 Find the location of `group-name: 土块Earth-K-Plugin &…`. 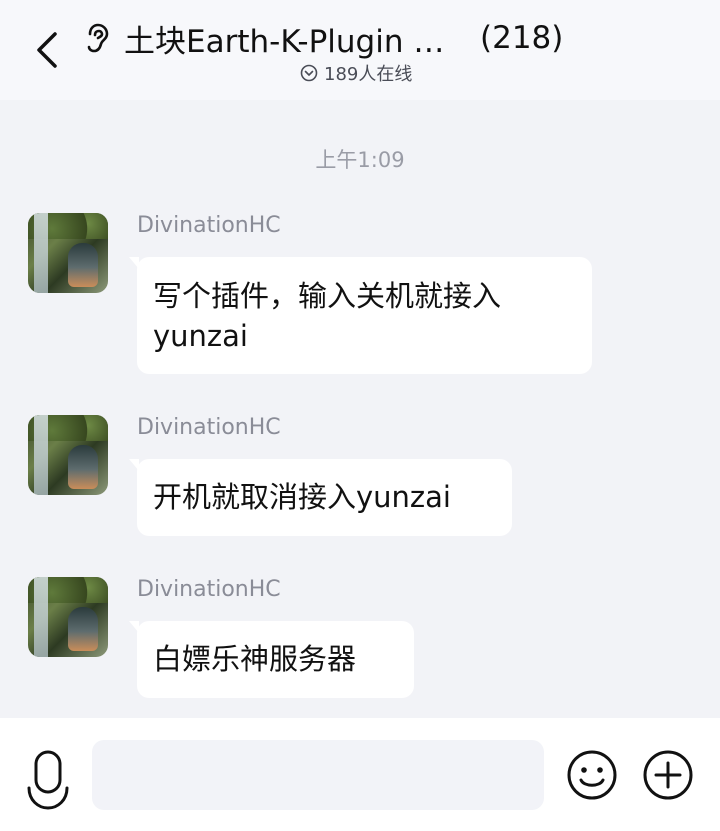

group-name: 土块Earth-K-Plugin &… is located at coordinates (294, 41).